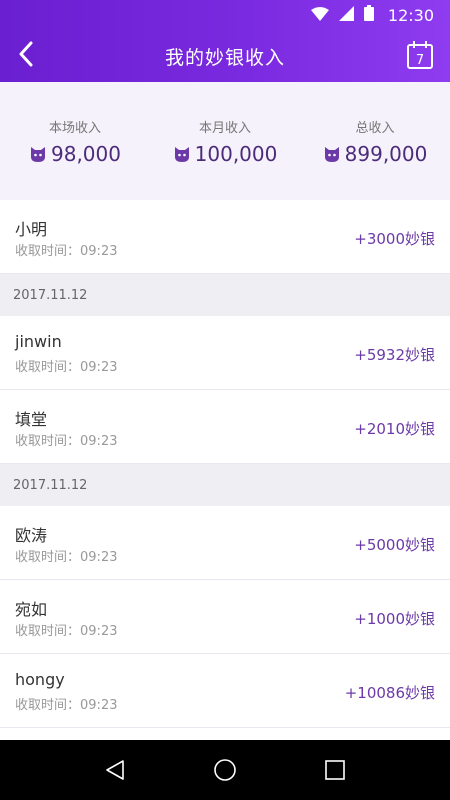 This screenshot has width=450, height=800. I want to click on list-item: 小明 收取时间：09:23 +3000妙银, so click(225, 237).